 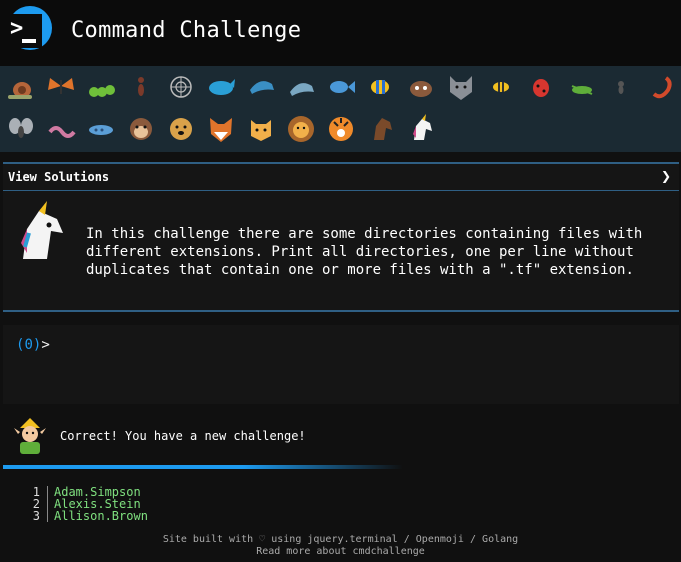 What do you see at coordinates (21, 87) in the screenshot?
I see `snail-icon` at bounding box center [21, 87].